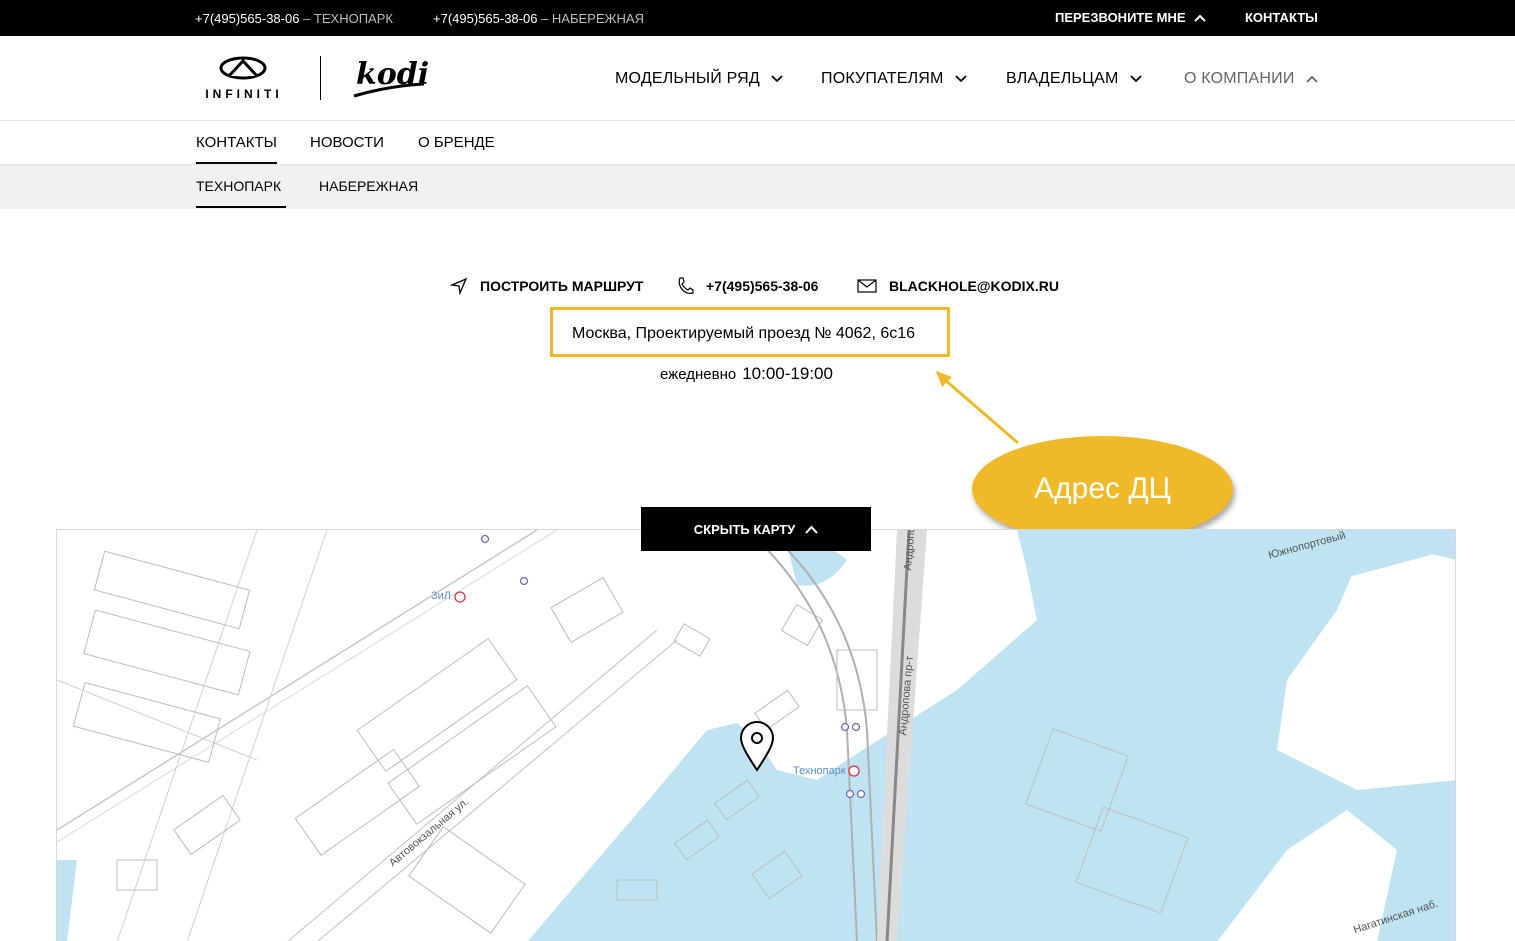  What do you see at coordinates (757, 143) in the screenshot?
I see `subnav: КОНТАКТЫ НОВОСТИ О БРЕНДЕ` at bounding box center [757, 143].